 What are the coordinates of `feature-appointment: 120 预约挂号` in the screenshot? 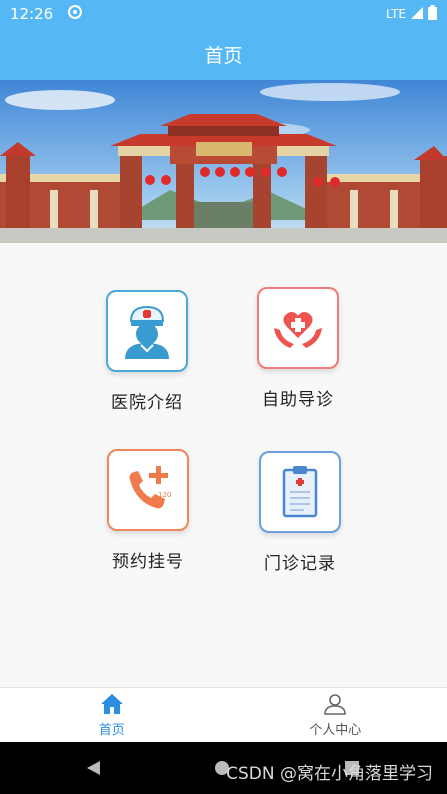 It's located at (148, 510).